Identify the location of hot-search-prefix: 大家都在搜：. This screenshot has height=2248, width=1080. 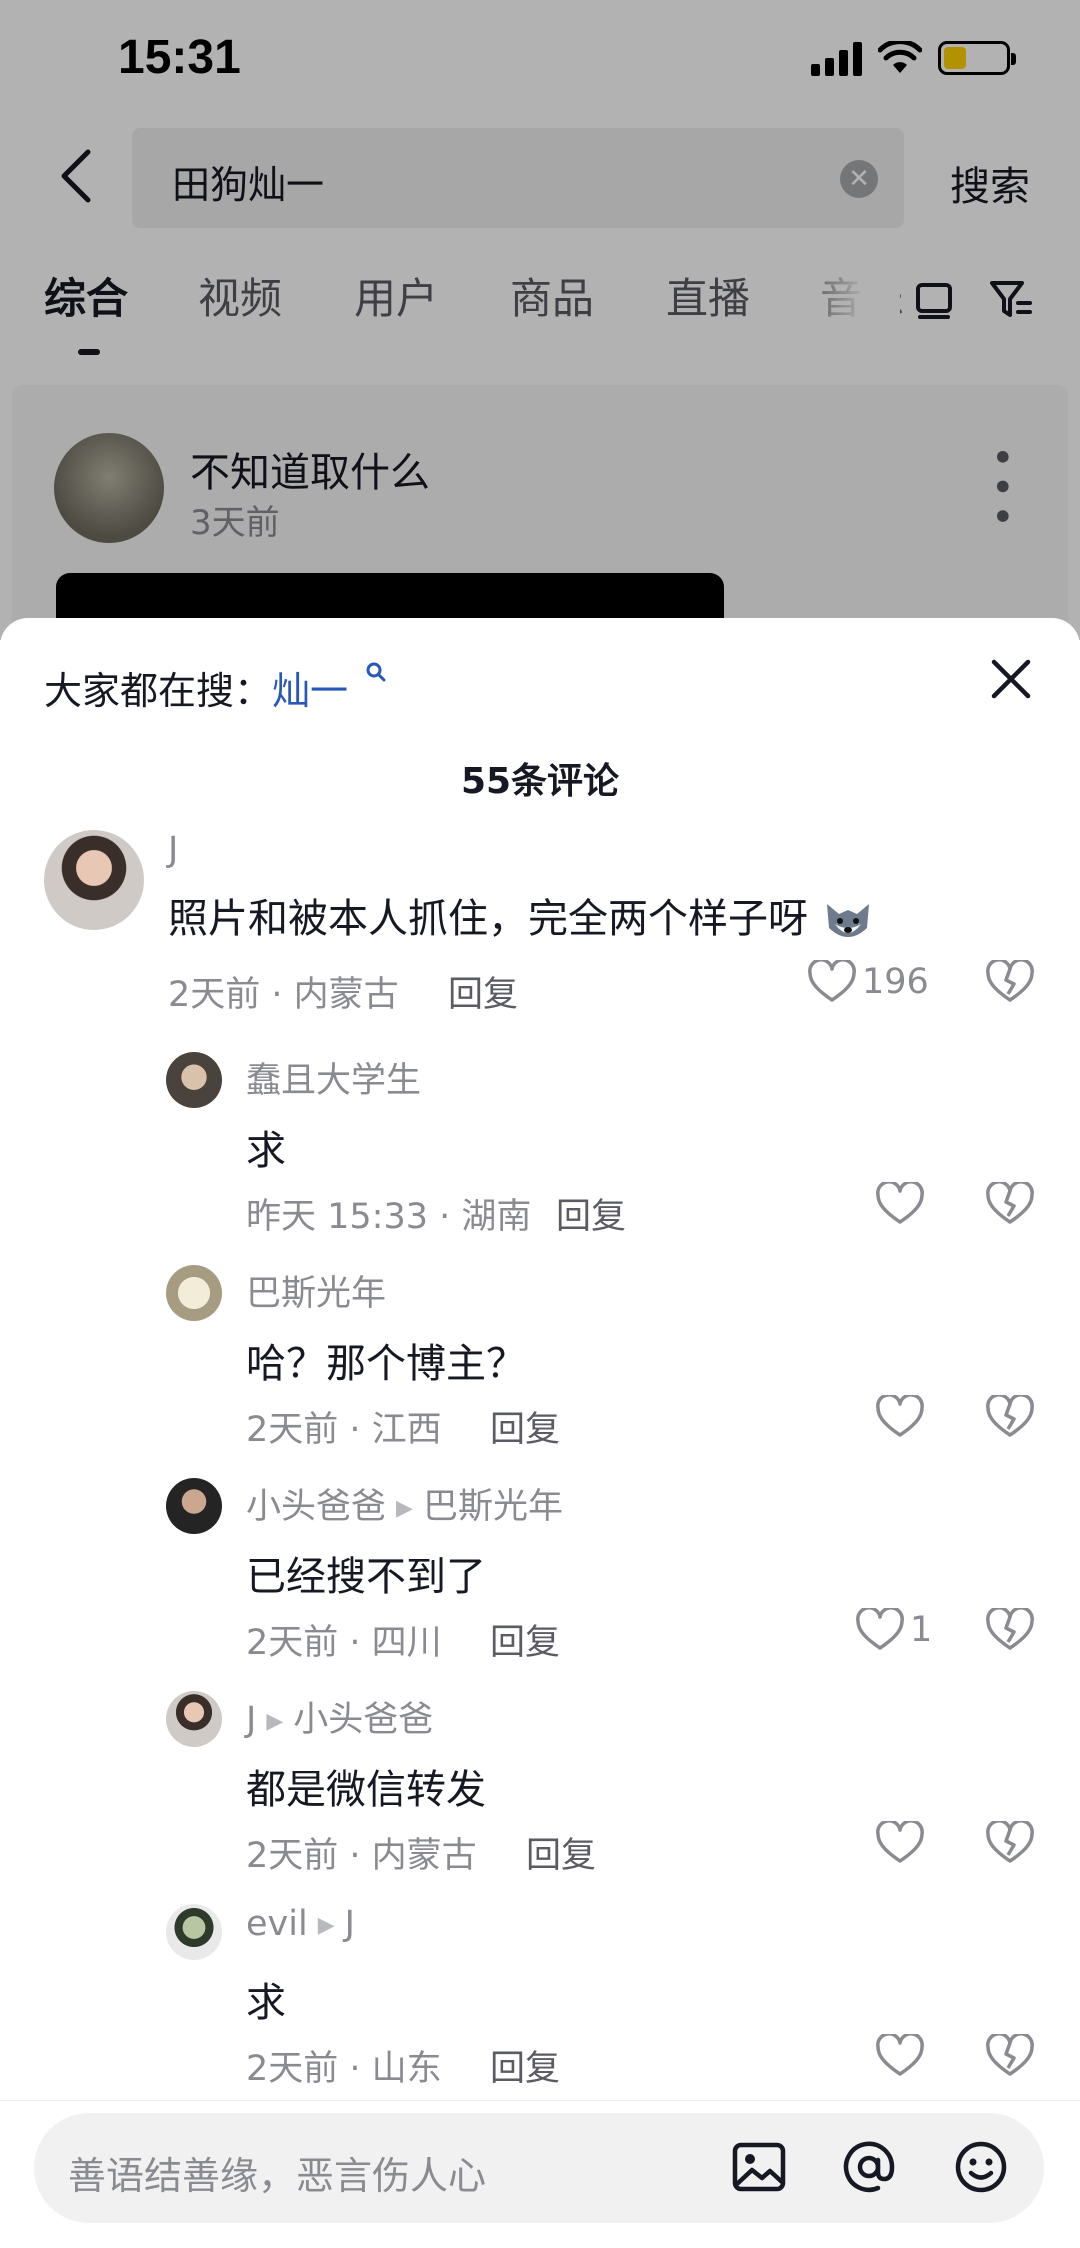
(158, 691).